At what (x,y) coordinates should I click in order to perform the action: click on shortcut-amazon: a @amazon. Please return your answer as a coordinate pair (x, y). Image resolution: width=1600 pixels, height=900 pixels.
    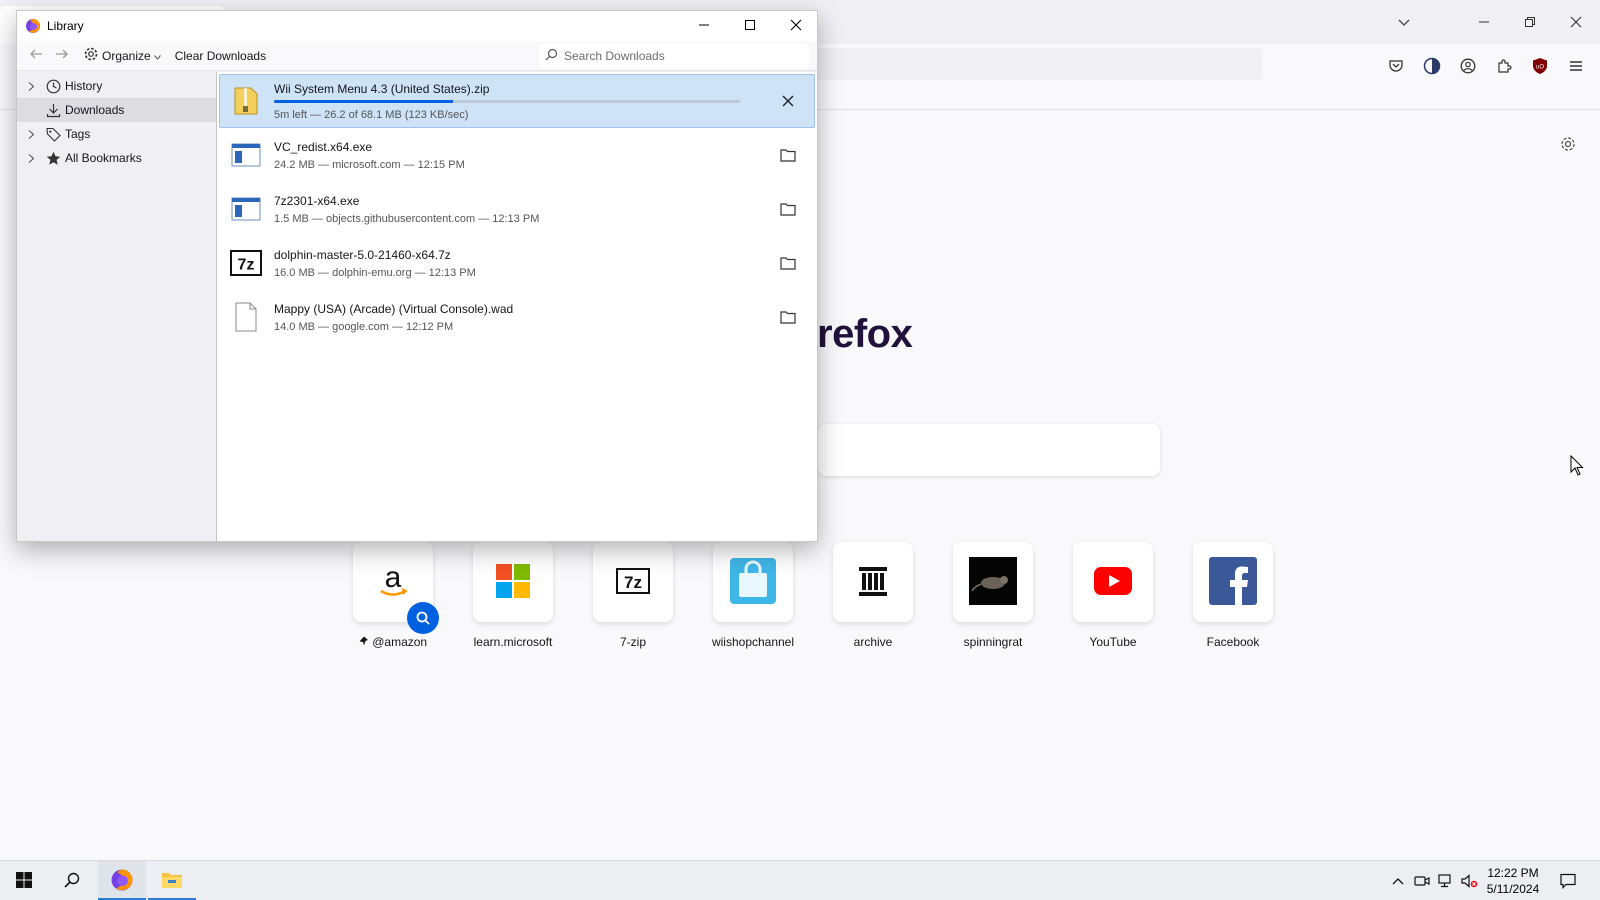
    Looking at the image, I should click on (393, 595).